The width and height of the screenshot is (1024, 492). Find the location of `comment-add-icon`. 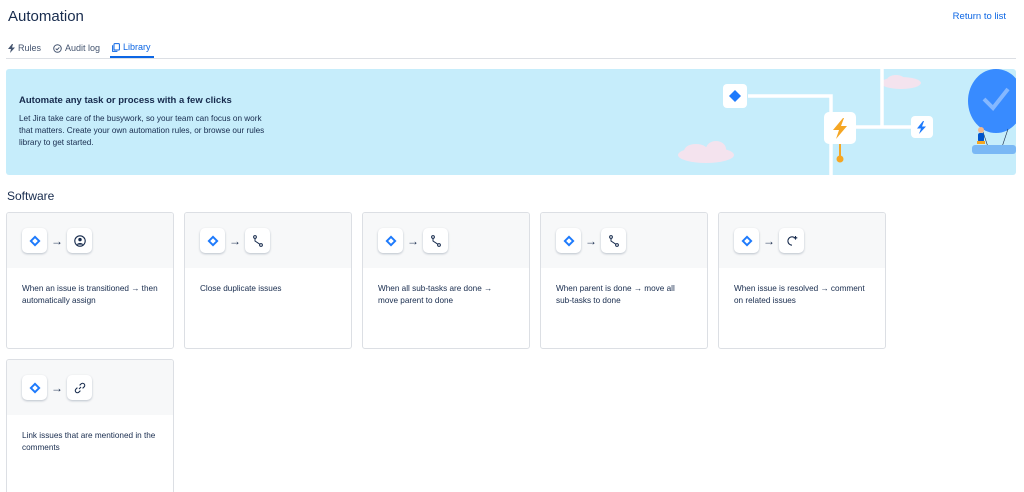

comment-add-icon is located at coordinates (791, 240).